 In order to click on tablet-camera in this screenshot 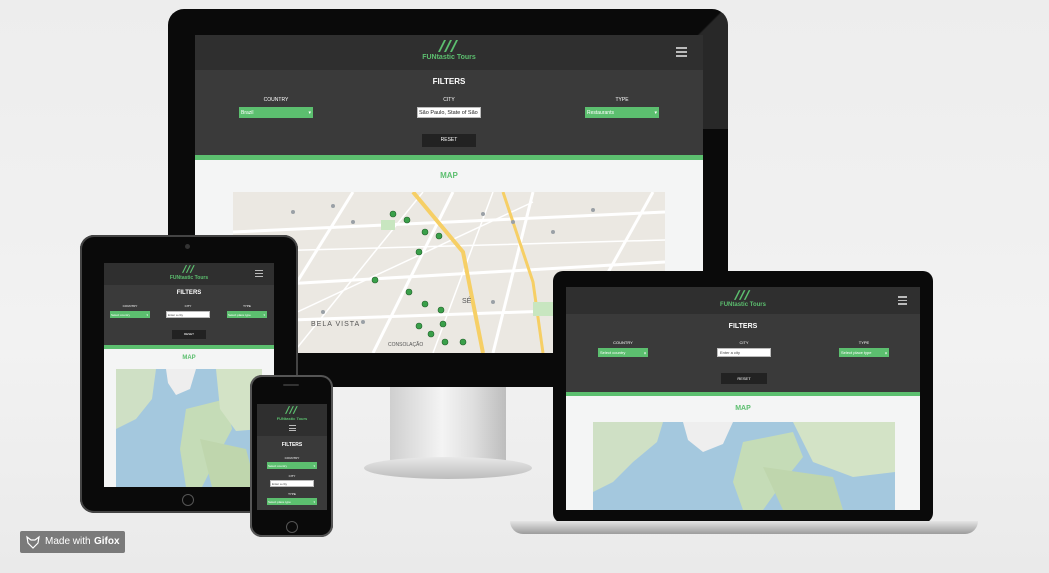, I will do `click(187, 246)`.